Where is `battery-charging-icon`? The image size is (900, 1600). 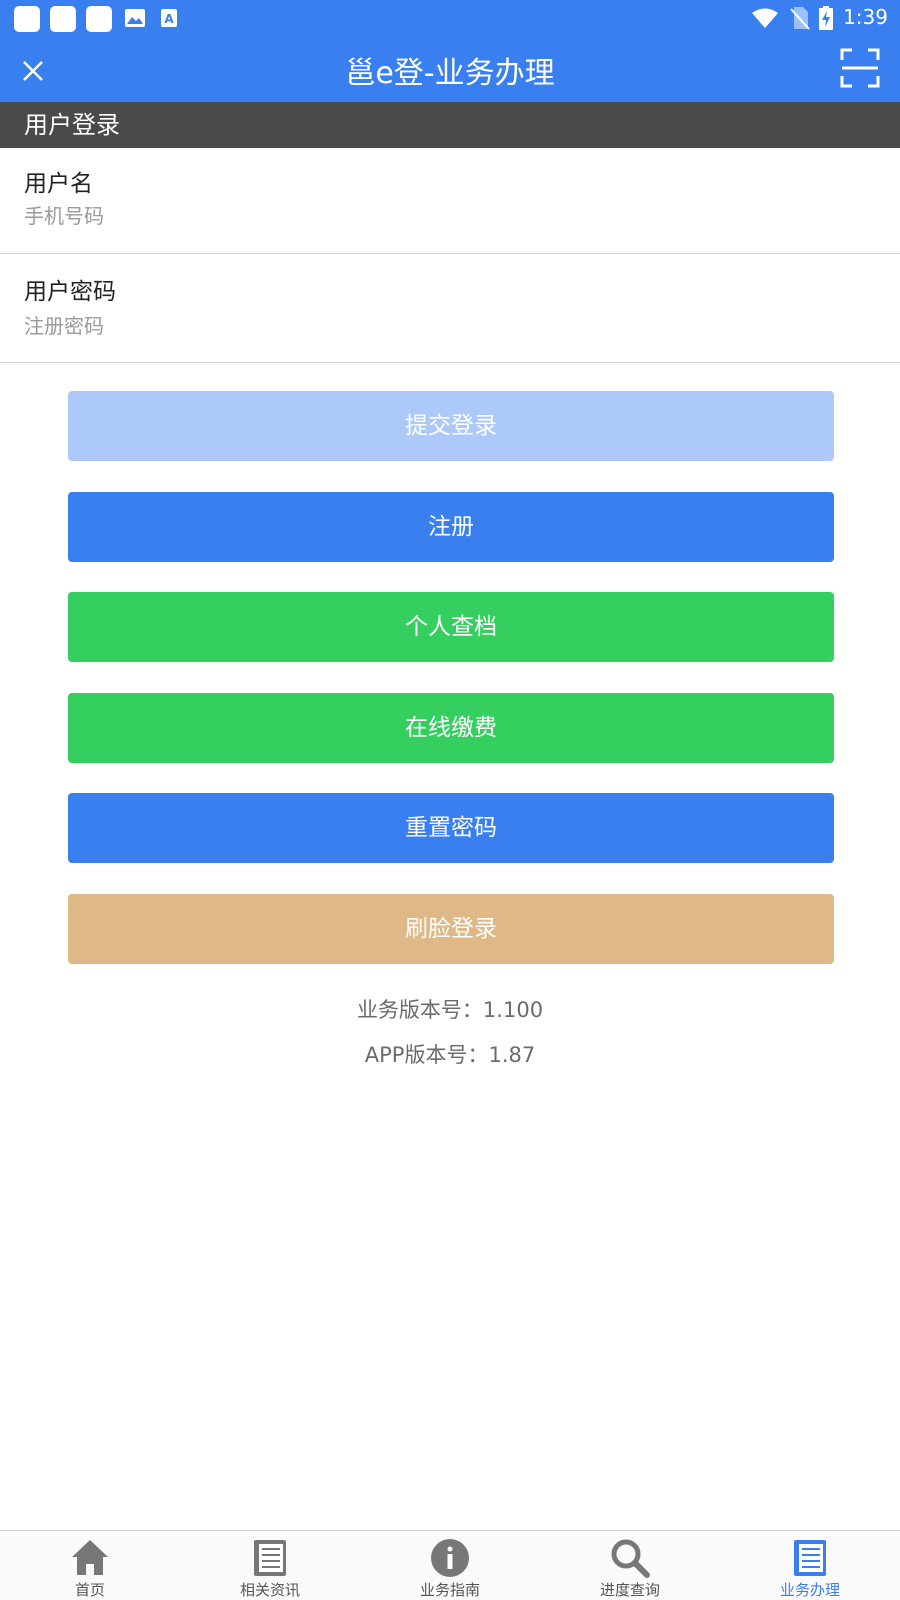 battery-charging-icon is located at coordinates (826, 18).